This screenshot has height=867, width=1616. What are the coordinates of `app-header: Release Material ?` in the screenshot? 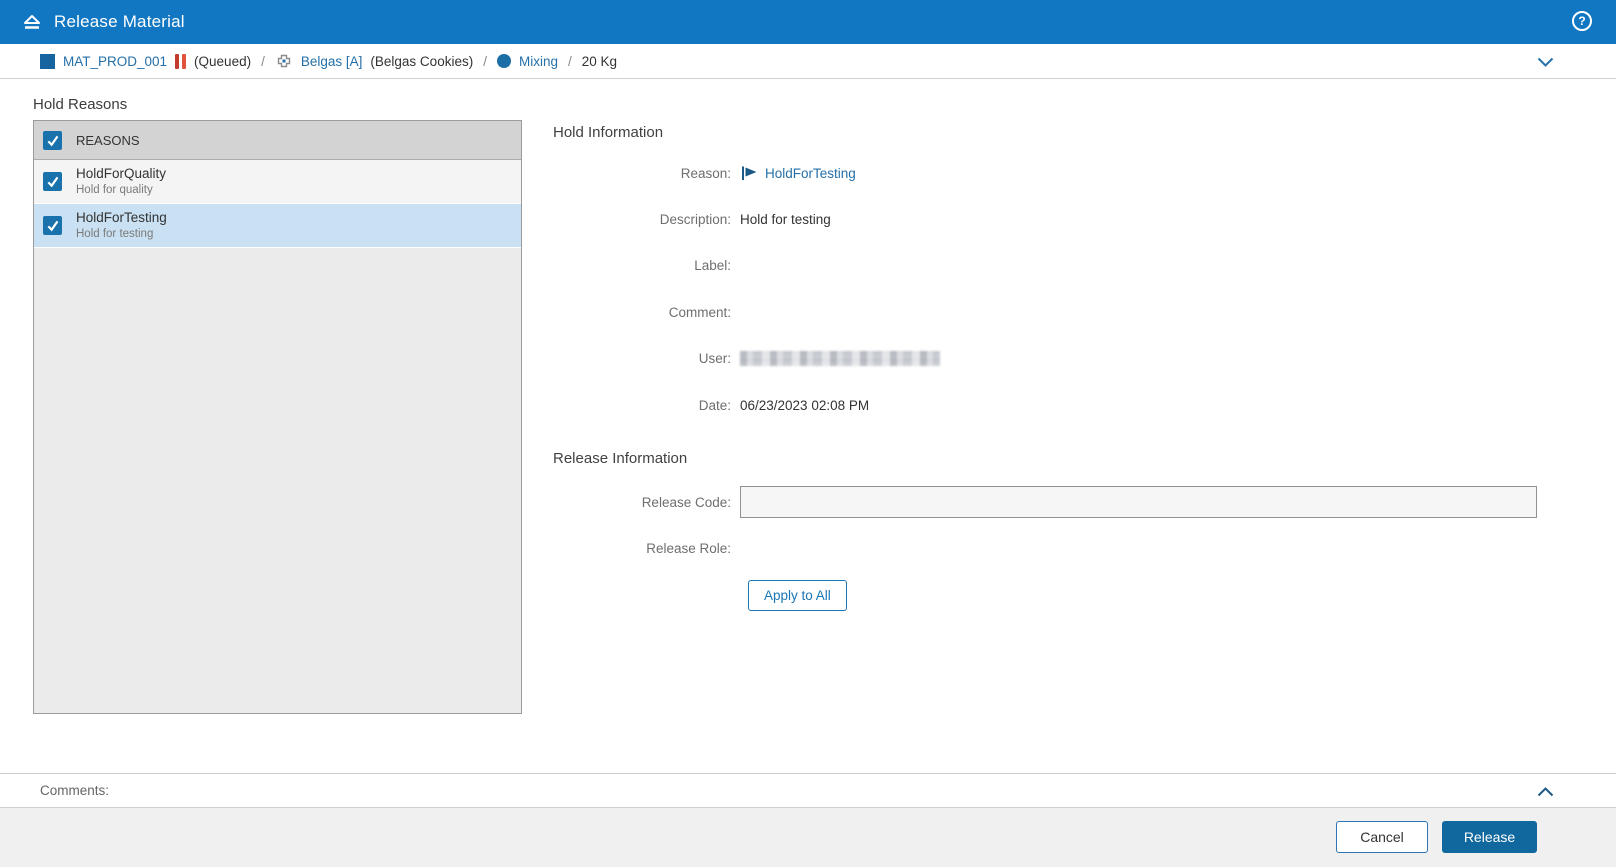 It's located at (808, 22).